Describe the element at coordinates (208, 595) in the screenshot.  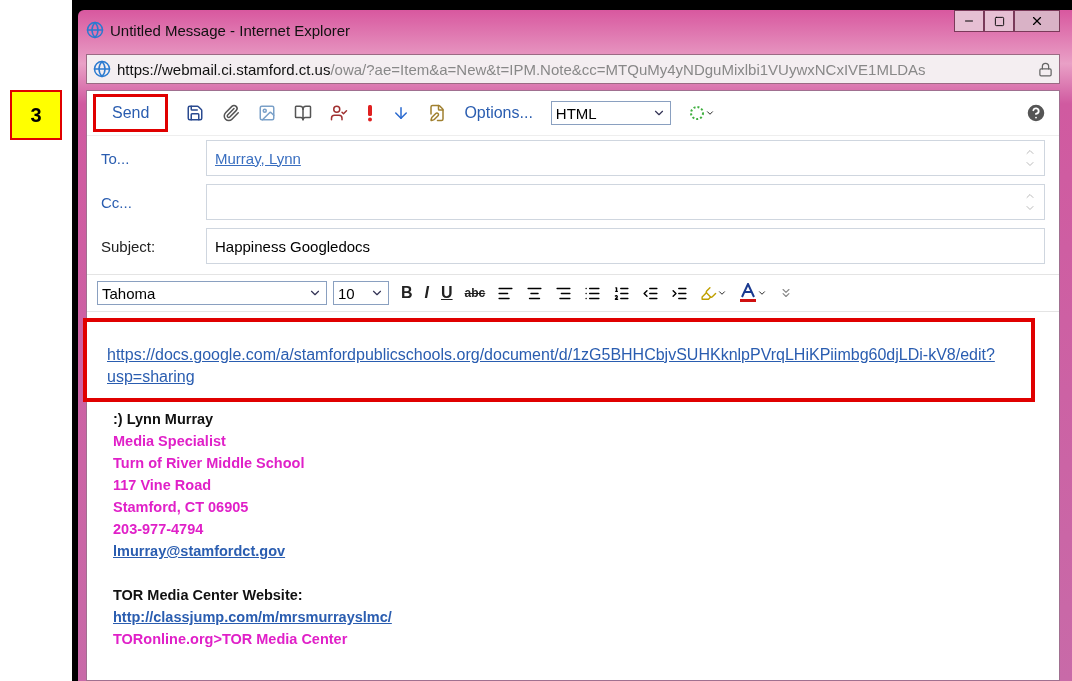
I see `signature-line: TOR Media Center Website:` at that location.